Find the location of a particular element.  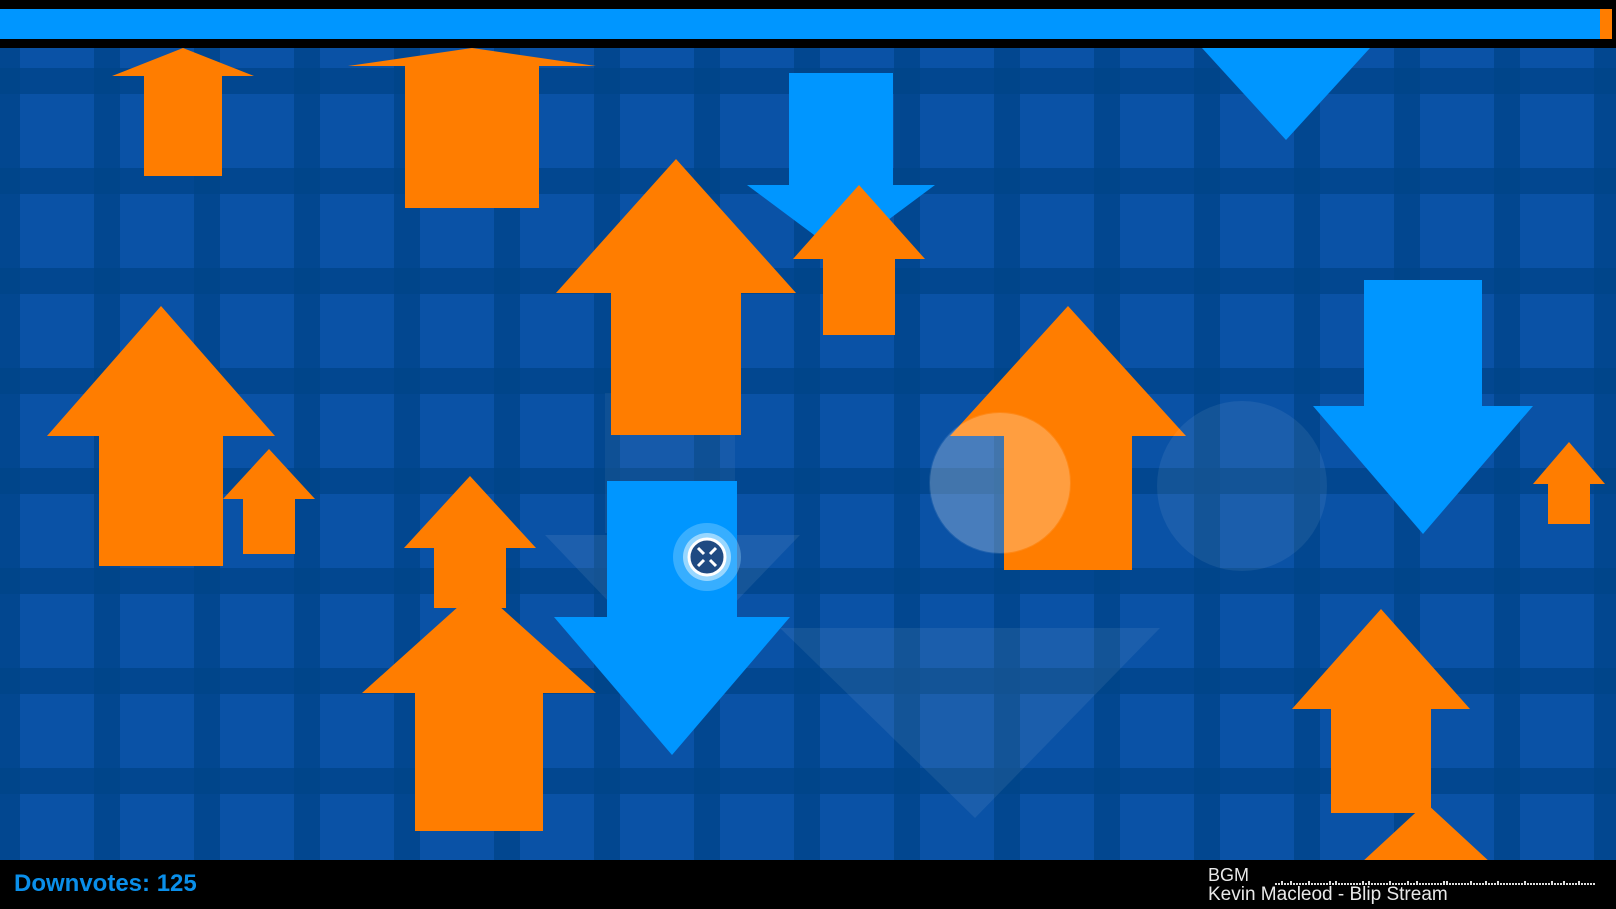

level-progress-fill is located at coordinates (800, 24).